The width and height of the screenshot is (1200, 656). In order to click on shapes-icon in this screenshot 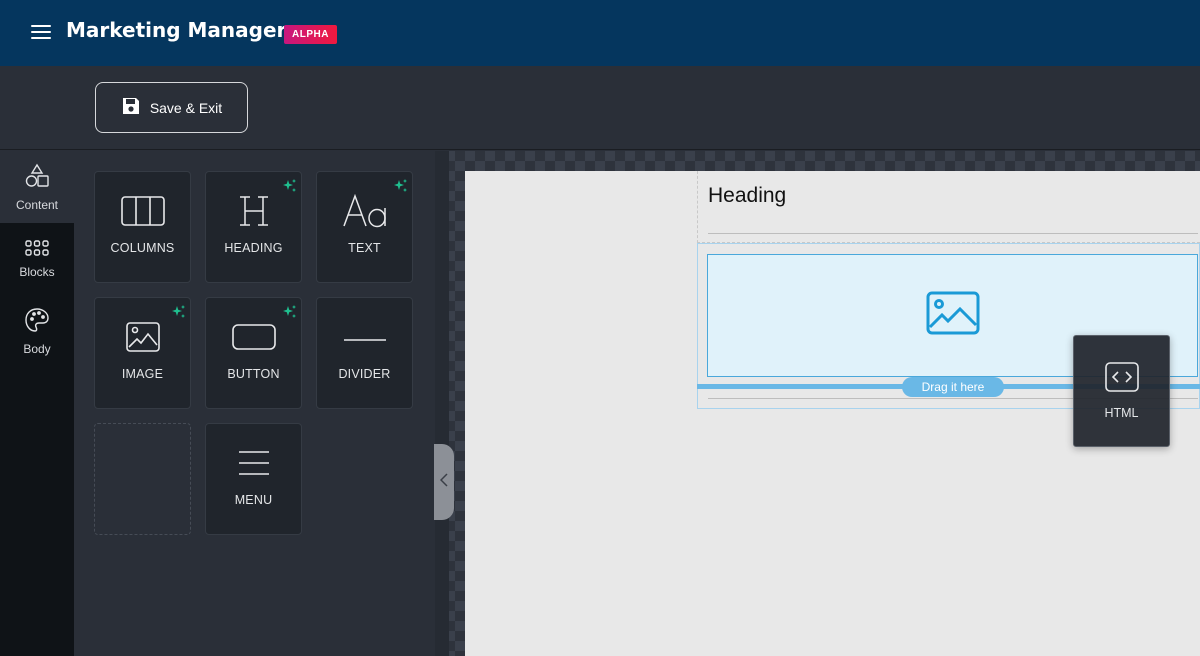, I will do `click(37, 177)`.